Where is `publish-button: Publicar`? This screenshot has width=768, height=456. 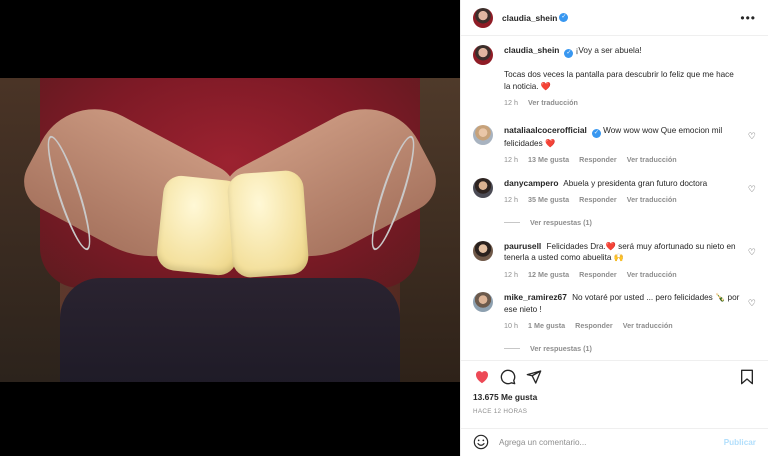
publish-button: Publicar is located at coordinates (740, 442).